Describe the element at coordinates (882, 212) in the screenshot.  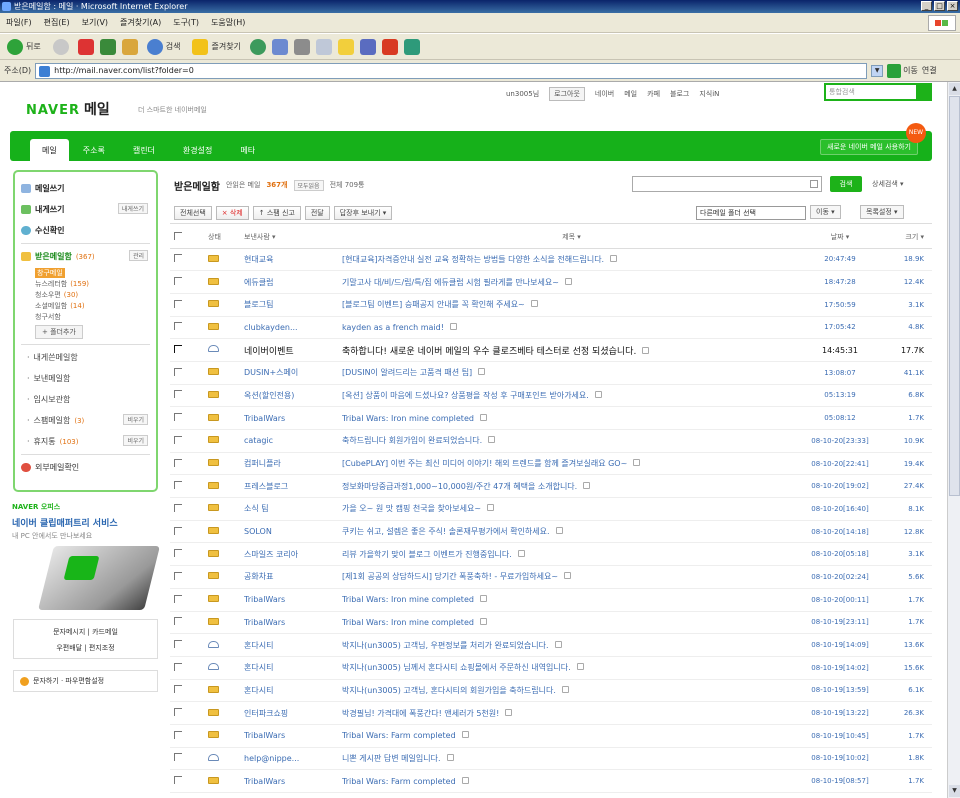
I see `list-settings-button: 목록설정 ▾` at that location.